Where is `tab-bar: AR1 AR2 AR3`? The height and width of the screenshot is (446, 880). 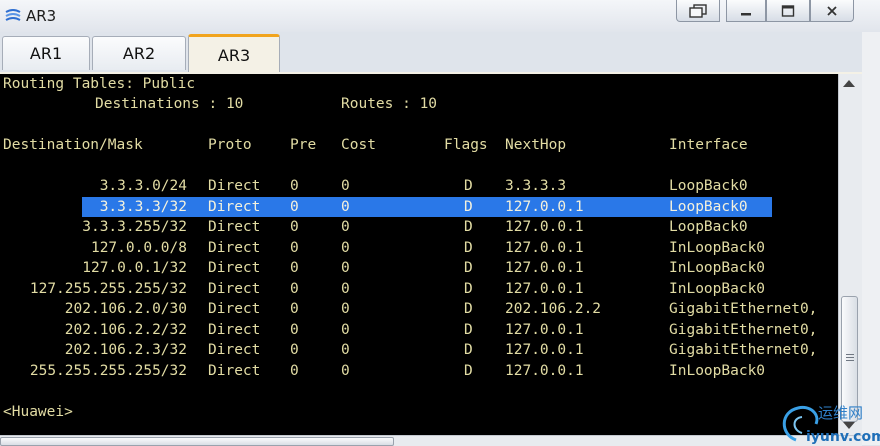 tab-bar: AR1 AR2 AR3 is located at coordinates (440, 53).